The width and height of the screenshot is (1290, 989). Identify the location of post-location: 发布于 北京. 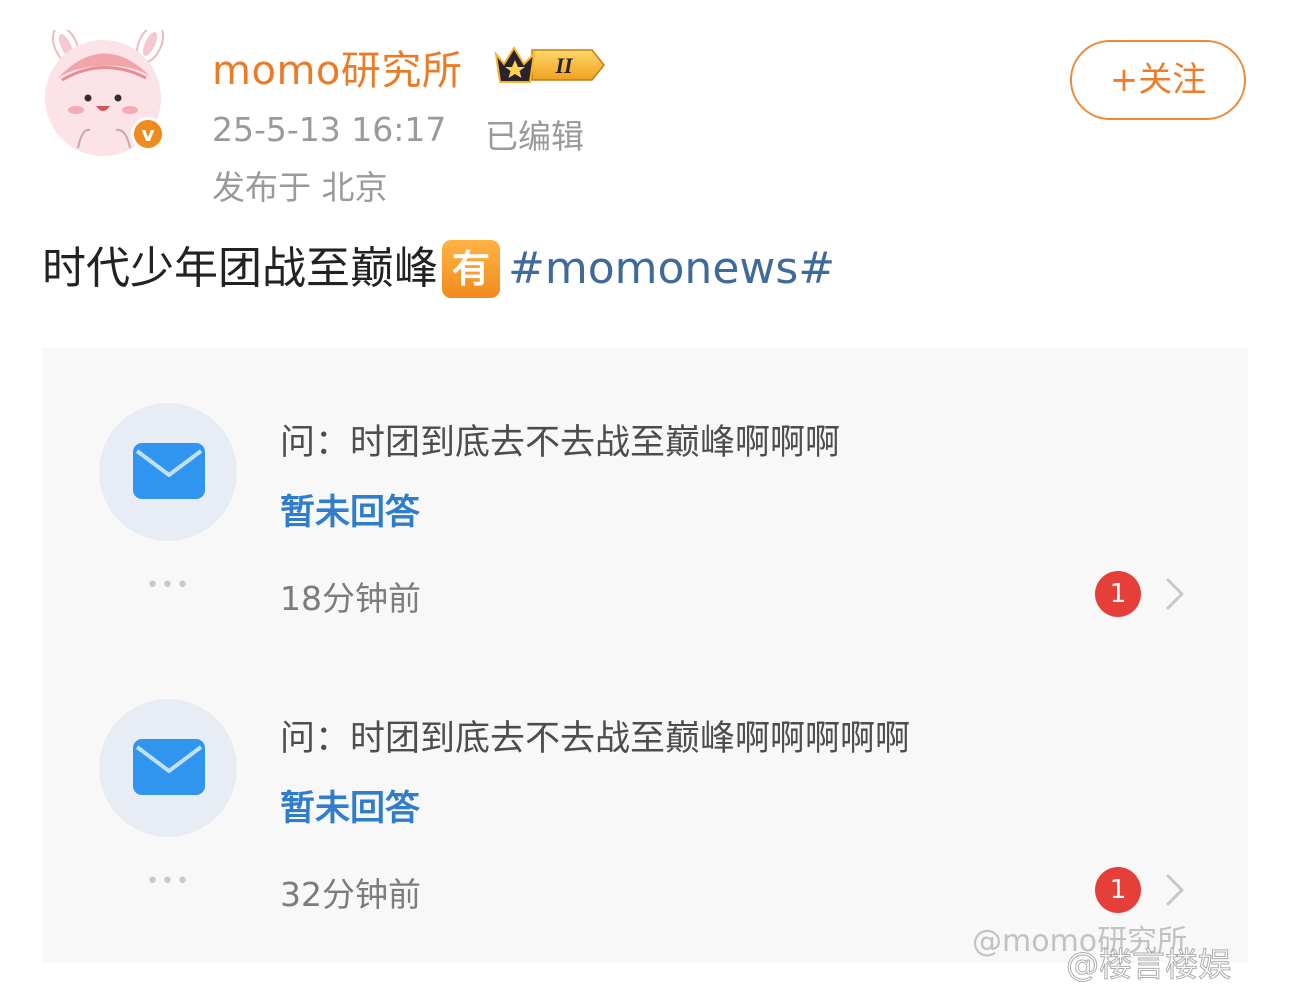
(300, 187).